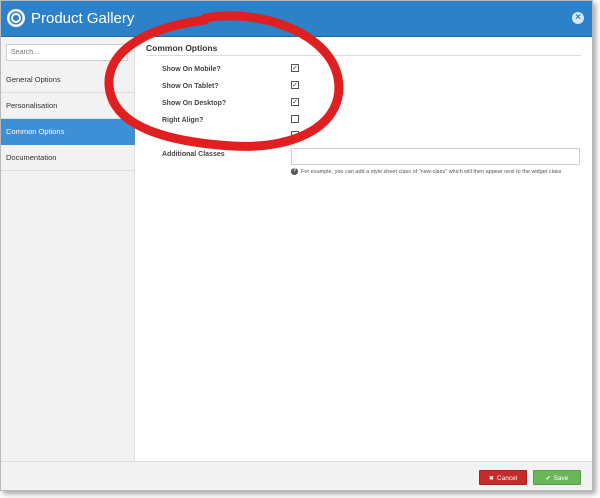 This screenshot has width=600, height=498. I want to click on save-button-label: Save, so click(561, 478).